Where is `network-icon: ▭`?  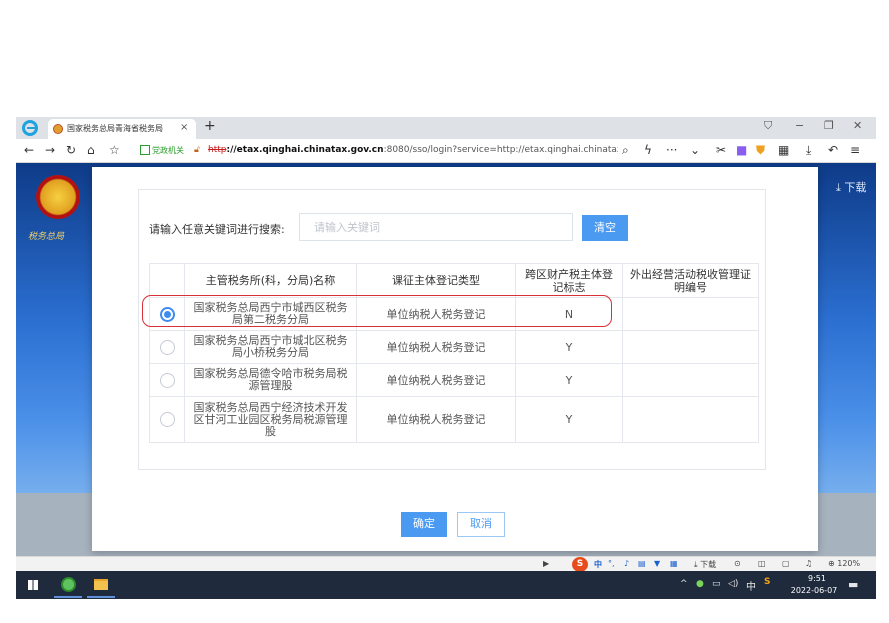
network-icon: ▭ is located at coordinates (716, 584).